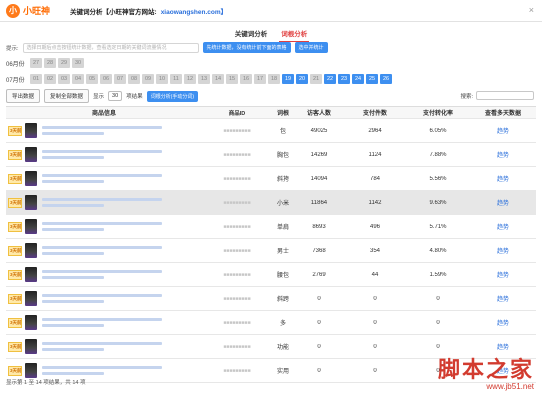 The width and height of the screenshot is (542, 400). I want to click on table-row: 3天前 ■■■■■■■■■ 包 49025 2964 6.05% 趋势, so click(271, 131).